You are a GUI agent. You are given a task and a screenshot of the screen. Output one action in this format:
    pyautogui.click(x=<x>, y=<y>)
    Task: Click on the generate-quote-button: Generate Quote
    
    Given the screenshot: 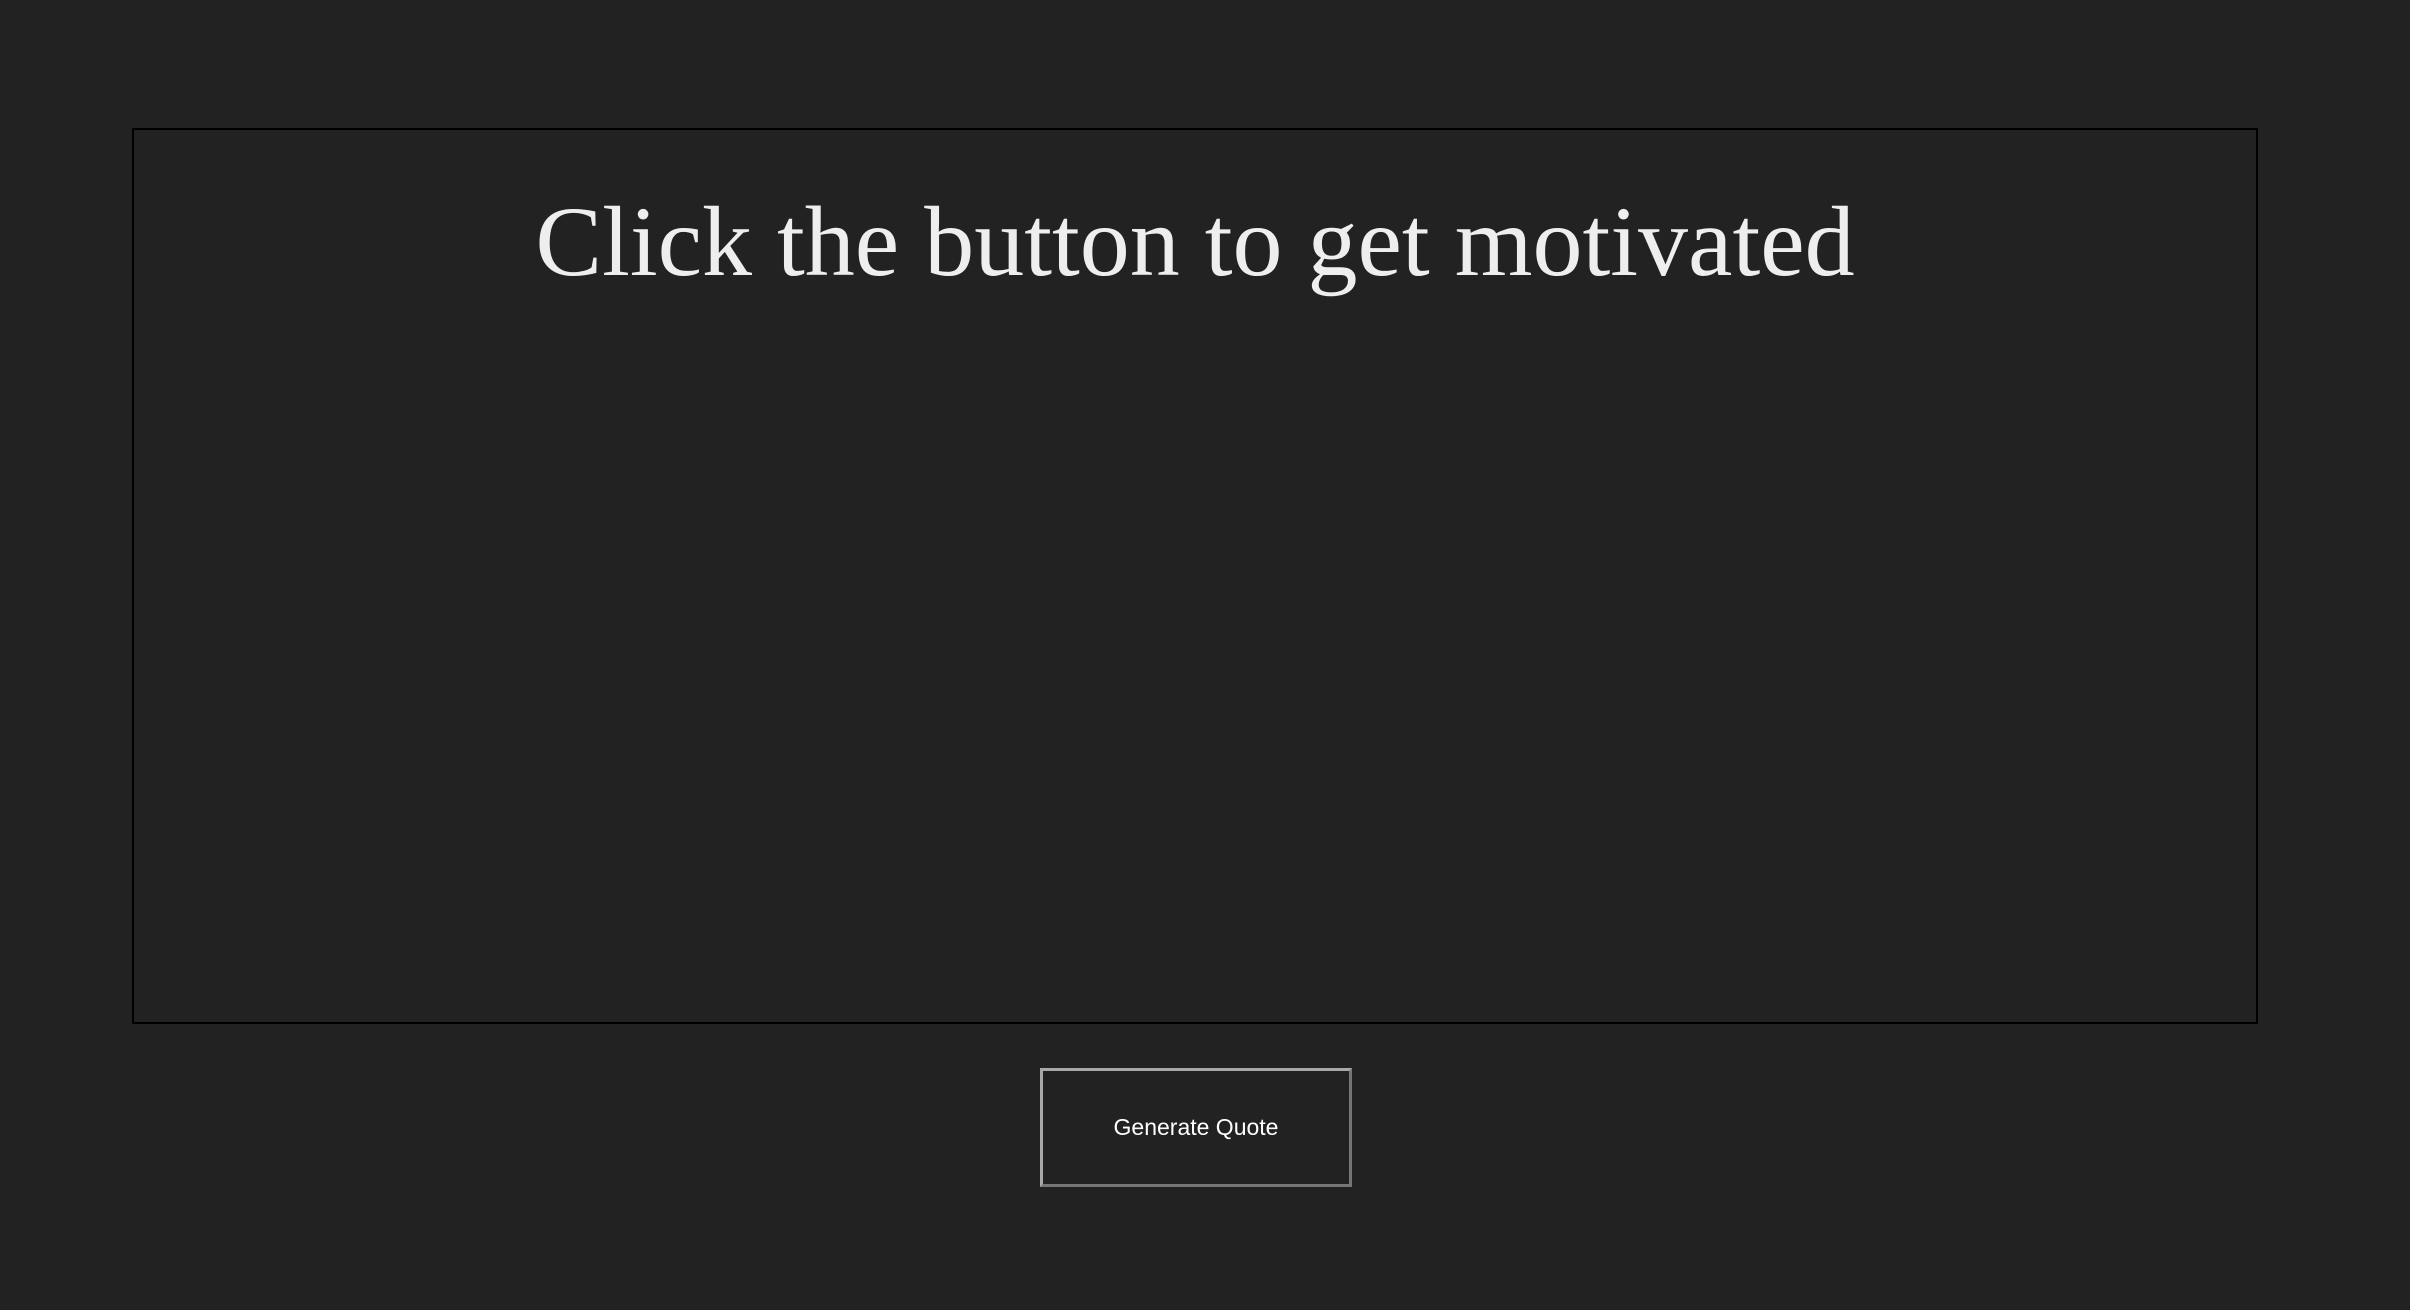 What is the action you would take?
    pyautogui.click(x=1196, y=1127)
    